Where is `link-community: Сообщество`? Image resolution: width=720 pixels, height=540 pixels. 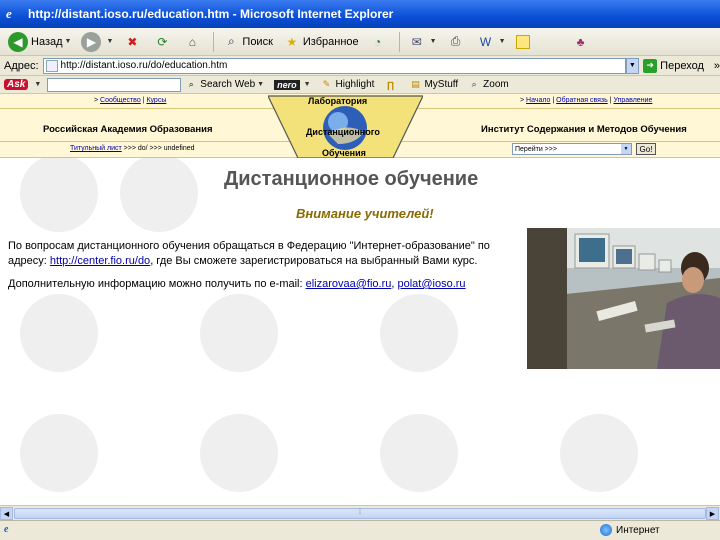 link-community: Сообщество is located at coordinates (120, 100).